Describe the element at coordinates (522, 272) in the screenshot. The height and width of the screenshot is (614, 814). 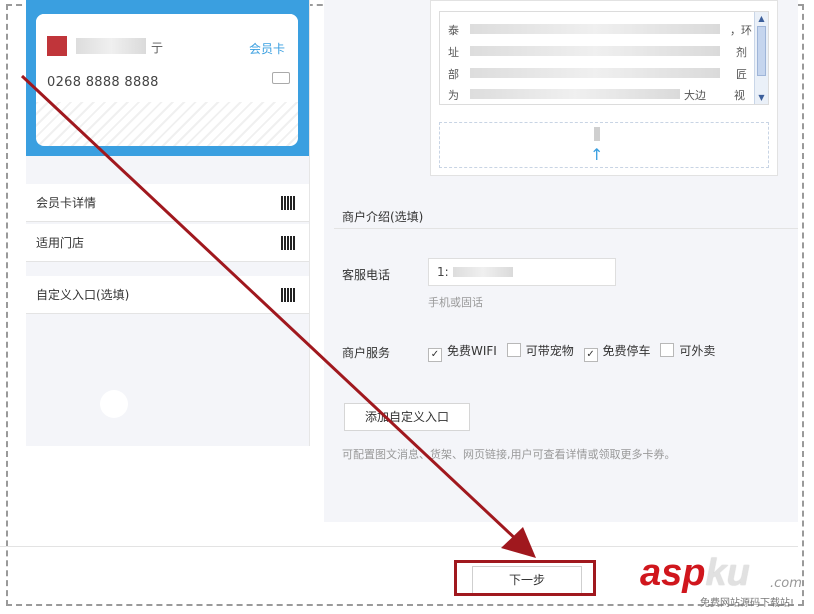
I see `phone-input: 1:` at that location.